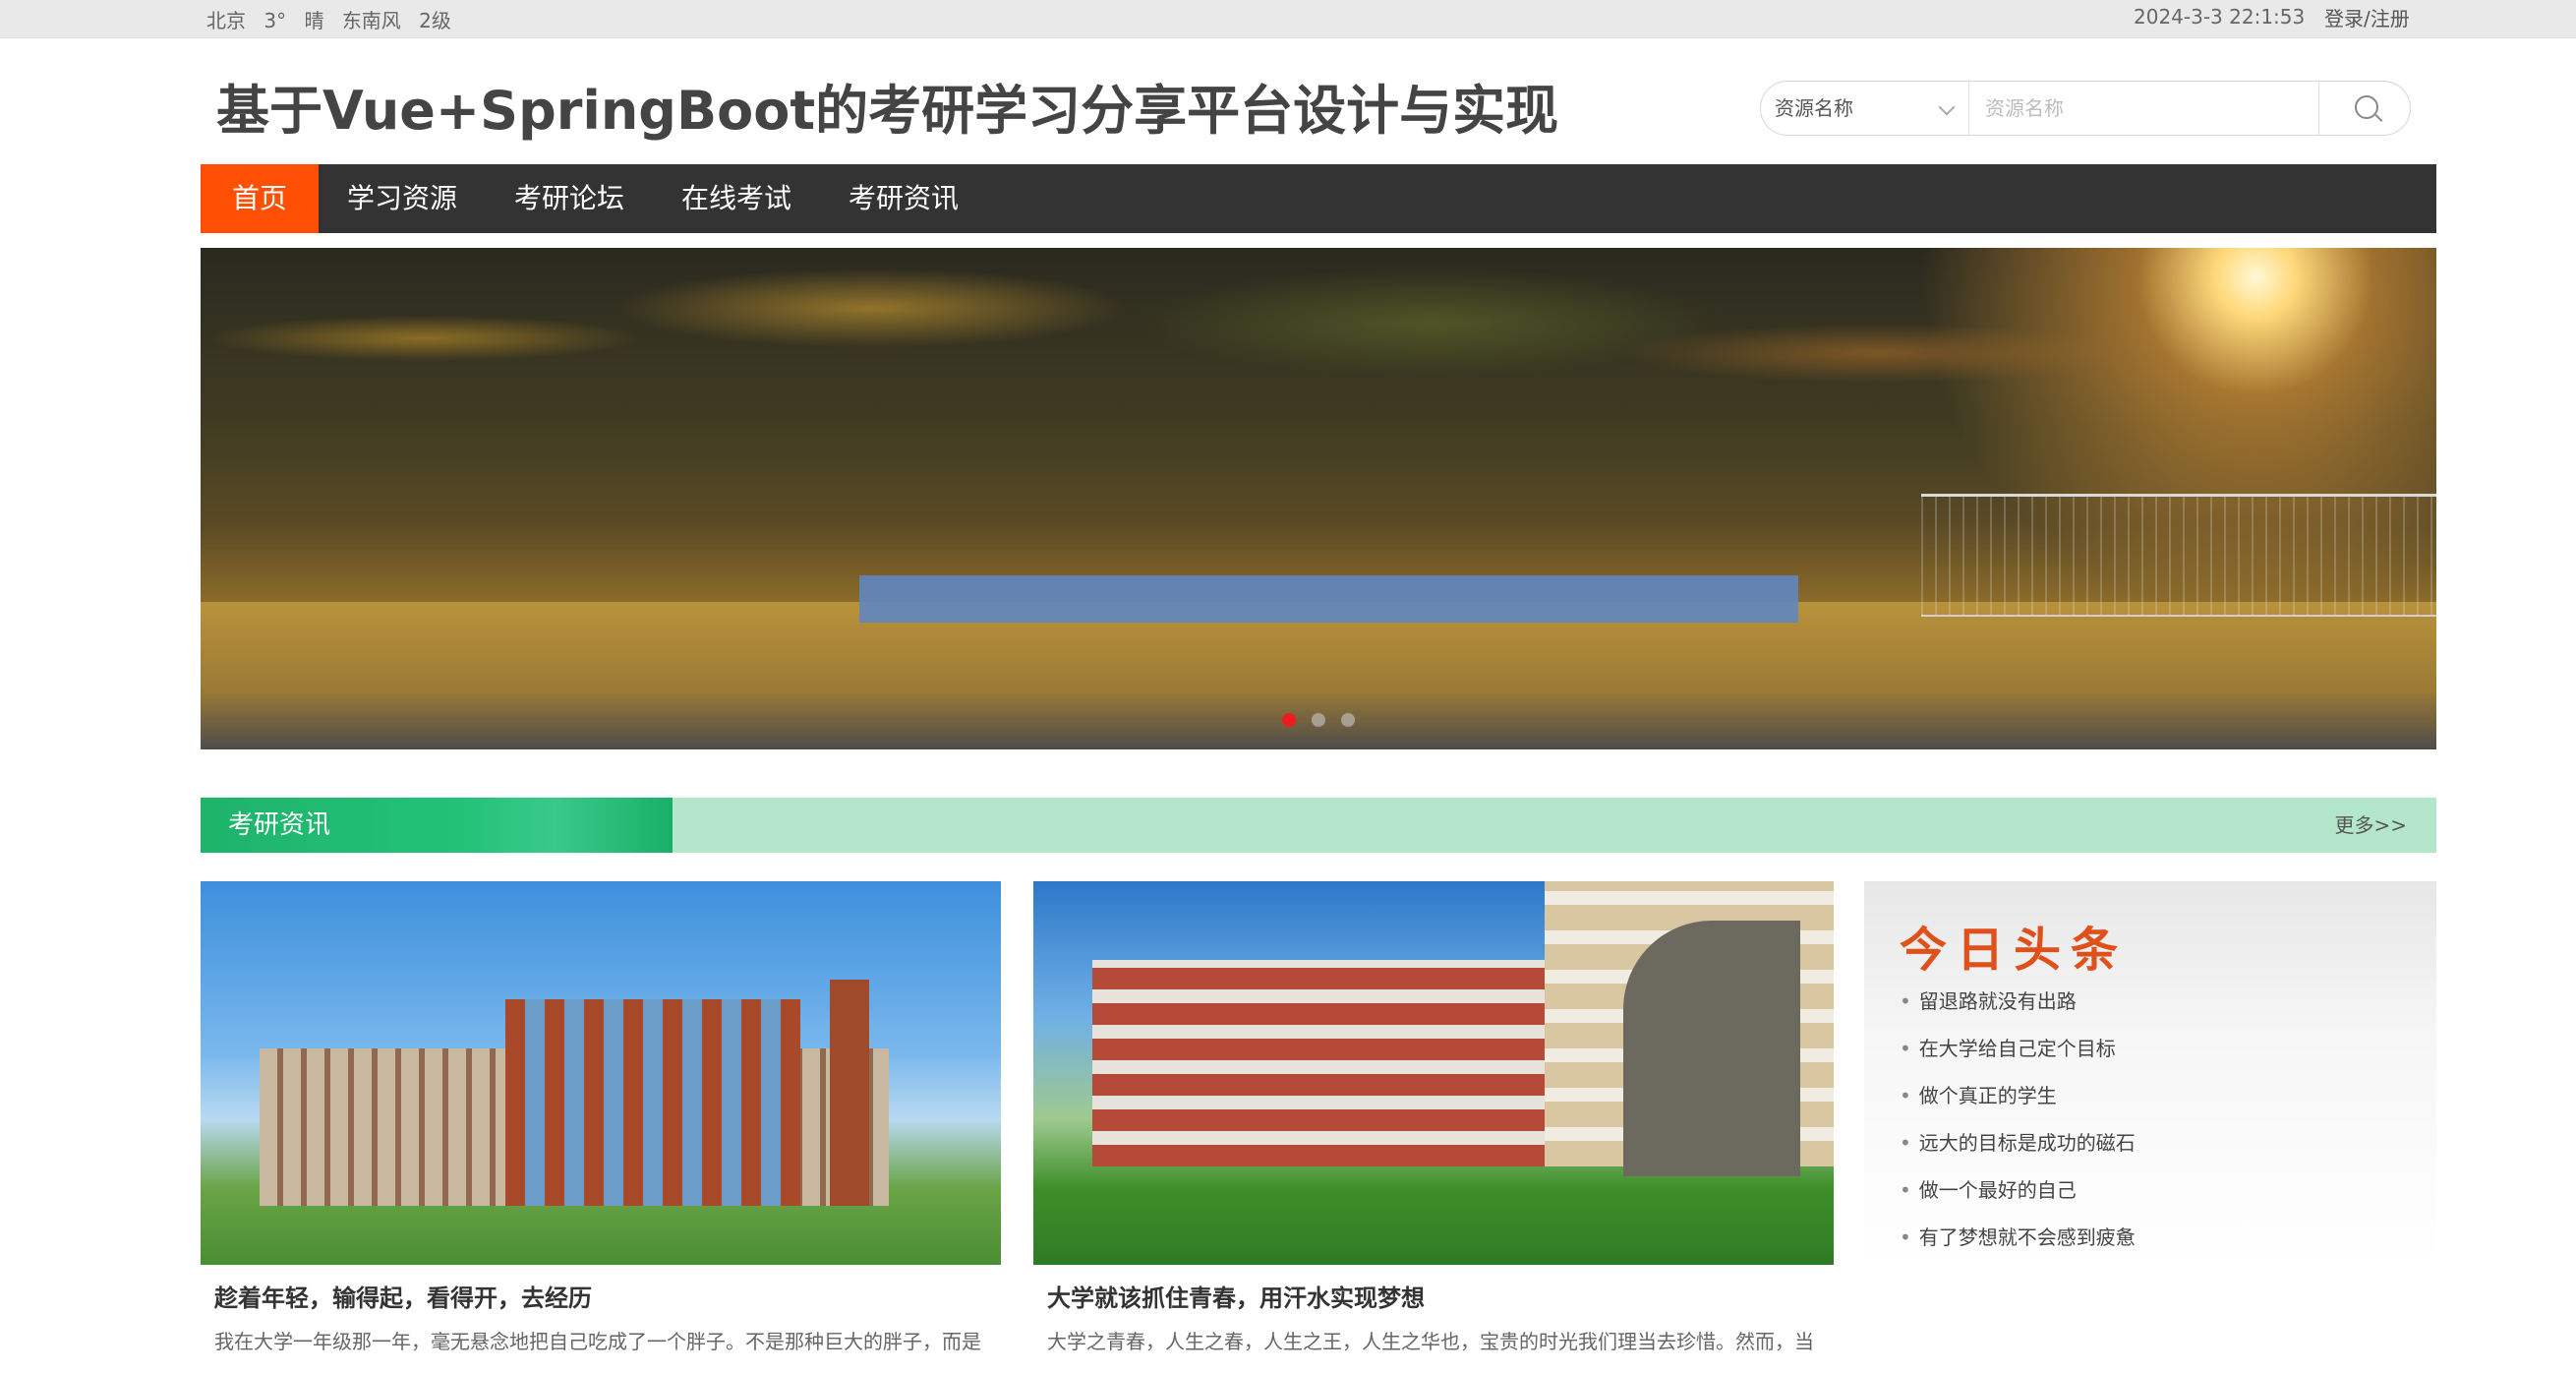  I want to click on banner-image-net, so click(2178, 555).